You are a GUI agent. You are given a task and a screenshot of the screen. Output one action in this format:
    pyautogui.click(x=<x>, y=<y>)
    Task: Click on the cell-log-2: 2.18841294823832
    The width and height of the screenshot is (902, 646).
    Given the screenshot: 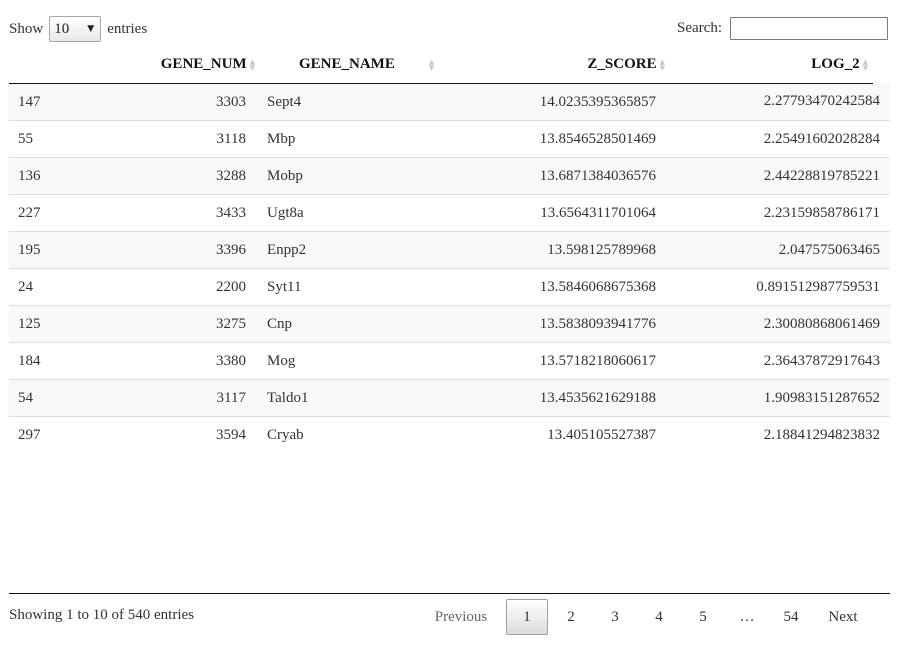 What is the action you would take?
    pyautogui.click(x=778, y=434)
    